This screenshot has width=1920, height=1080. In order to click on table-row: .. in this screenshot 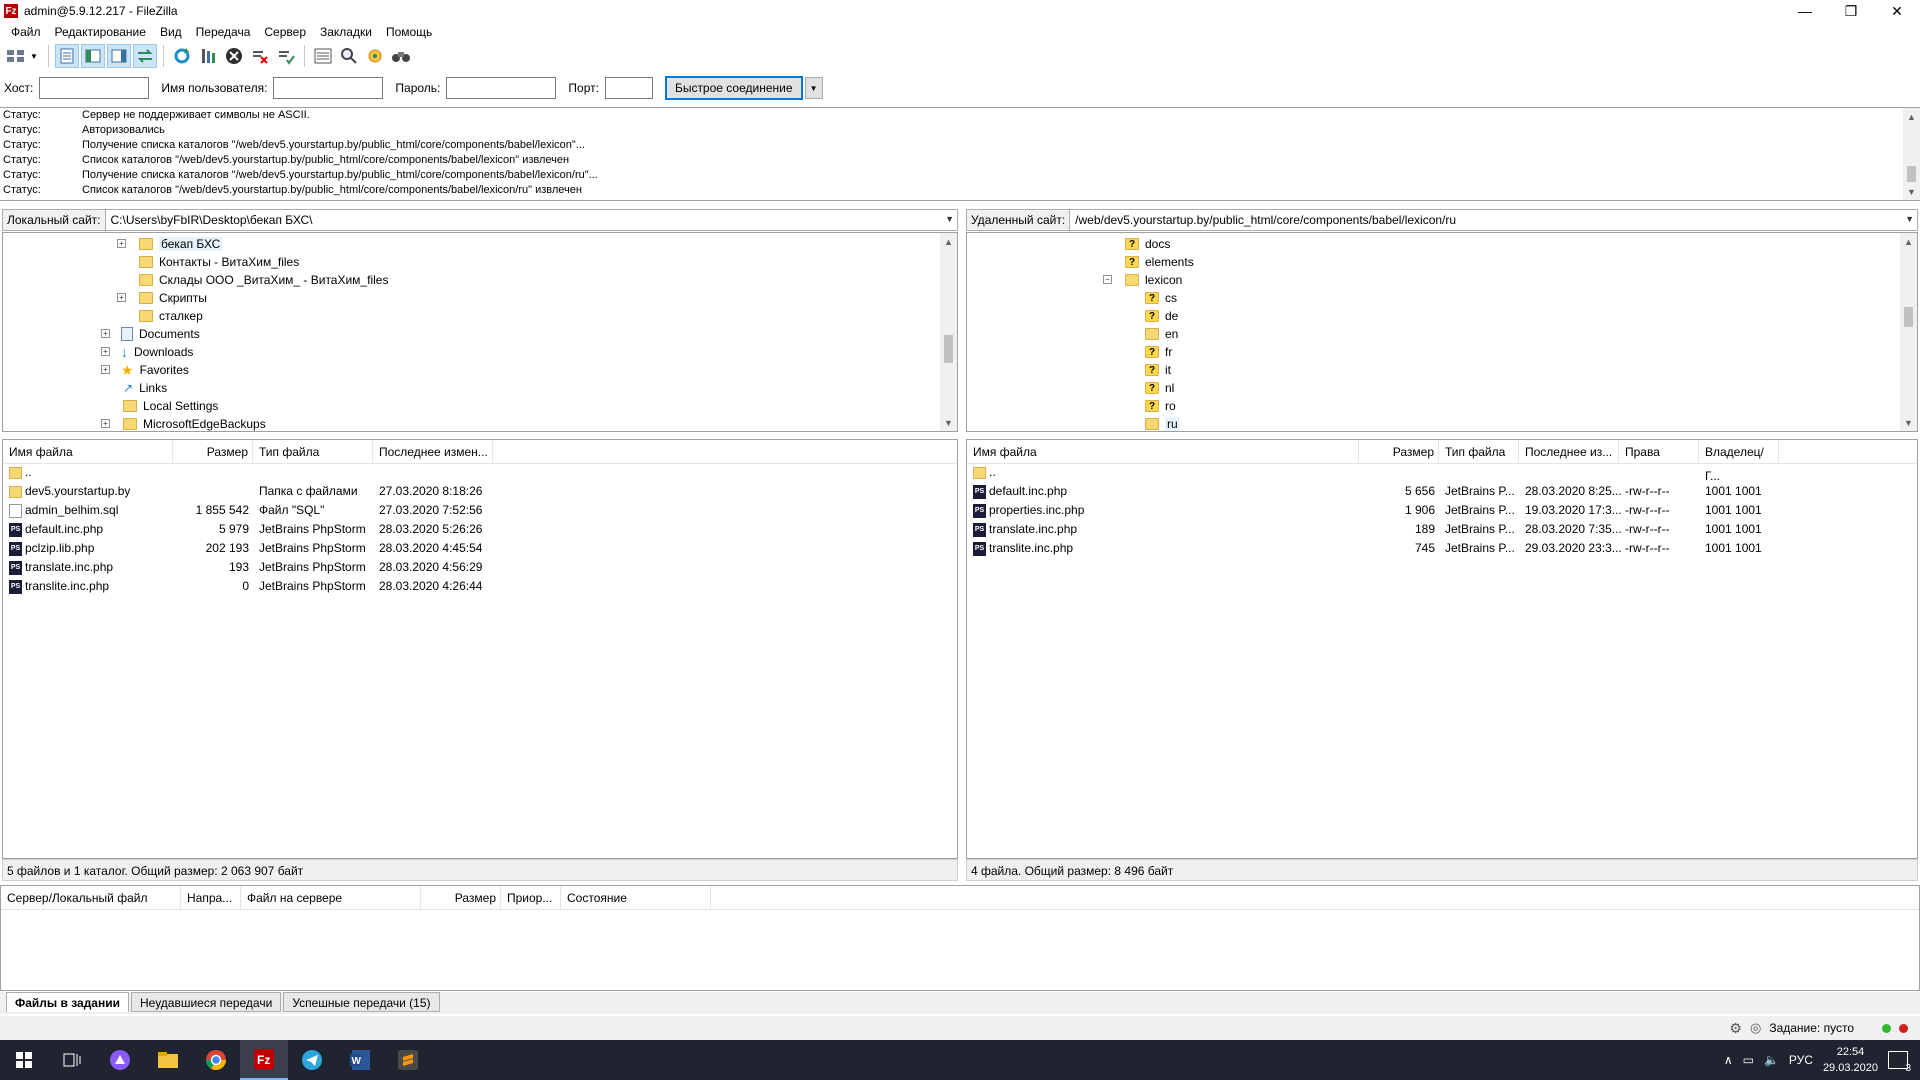, I will do `click(480, 472)`.